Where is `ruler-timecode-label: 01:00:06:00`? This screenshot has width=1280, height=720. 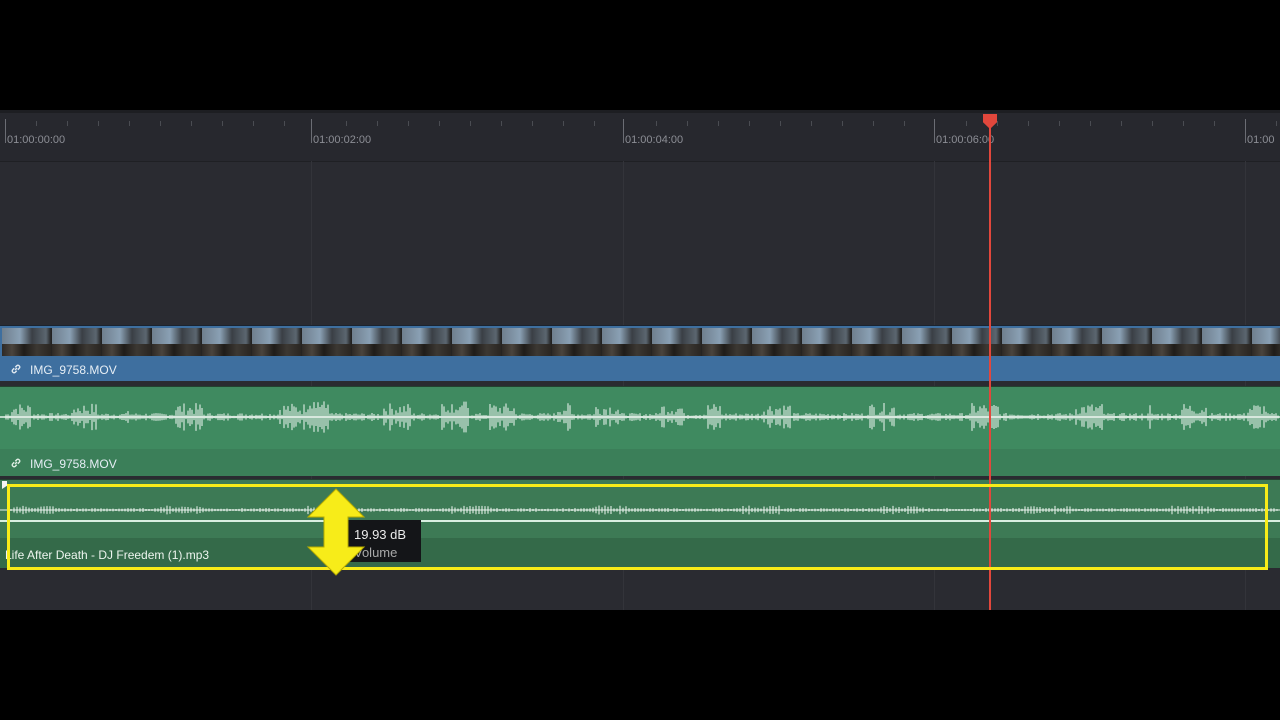 ruler-timecode-label: 01:00:06:00 is located at coordinates (965, 140).